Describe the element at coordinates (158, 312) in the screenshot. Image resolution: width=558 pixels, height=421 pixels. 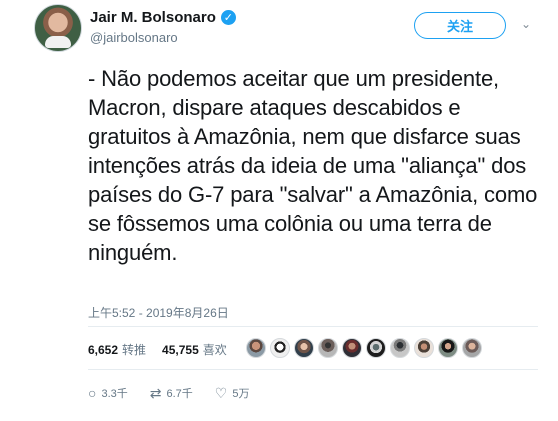
I see `tweet-timestamp: 上午5:52 - 2019年8月26日` at that location.